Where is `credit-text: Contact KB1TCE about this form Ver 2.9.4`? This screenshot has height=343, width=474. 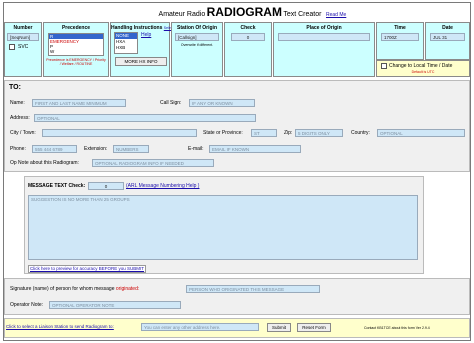
credit-text: Contact KB1TCE about this form Ver 2.9.4 is located at coordinates (397, 328).